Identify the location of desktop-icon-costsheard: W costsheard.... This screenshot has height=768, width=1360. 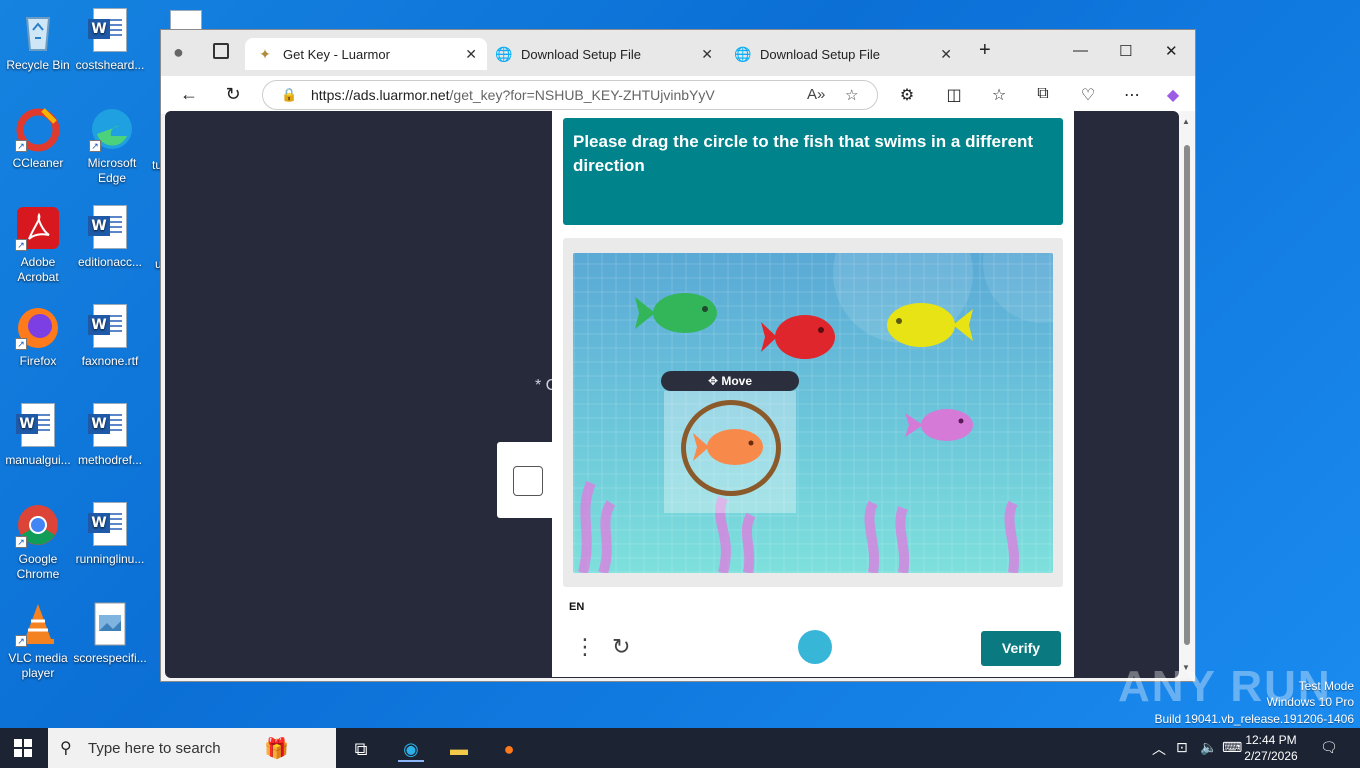
(110, 40).